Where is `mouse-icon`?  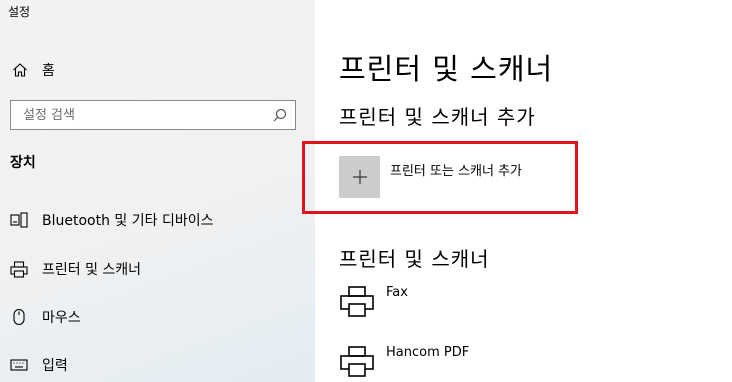
mouse-icon is located at coordinates (19, 317).